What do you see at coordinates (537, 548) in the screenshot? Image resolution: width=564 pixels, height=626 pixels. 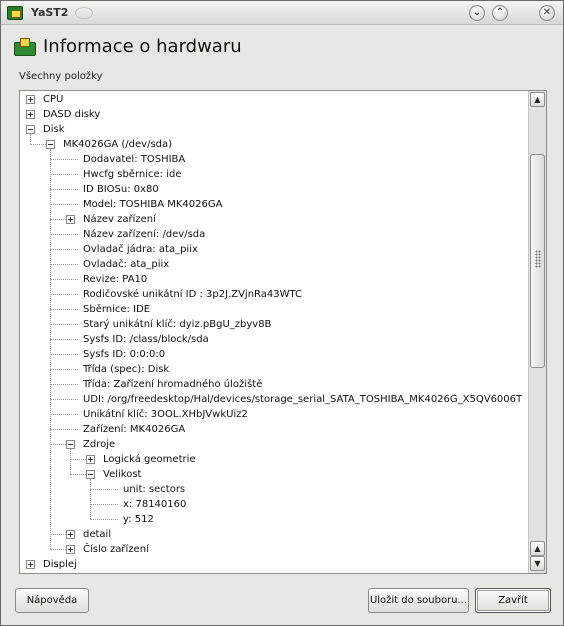 I see `scroll-up-button-lower: ▲` at bounding box center [537, 548].